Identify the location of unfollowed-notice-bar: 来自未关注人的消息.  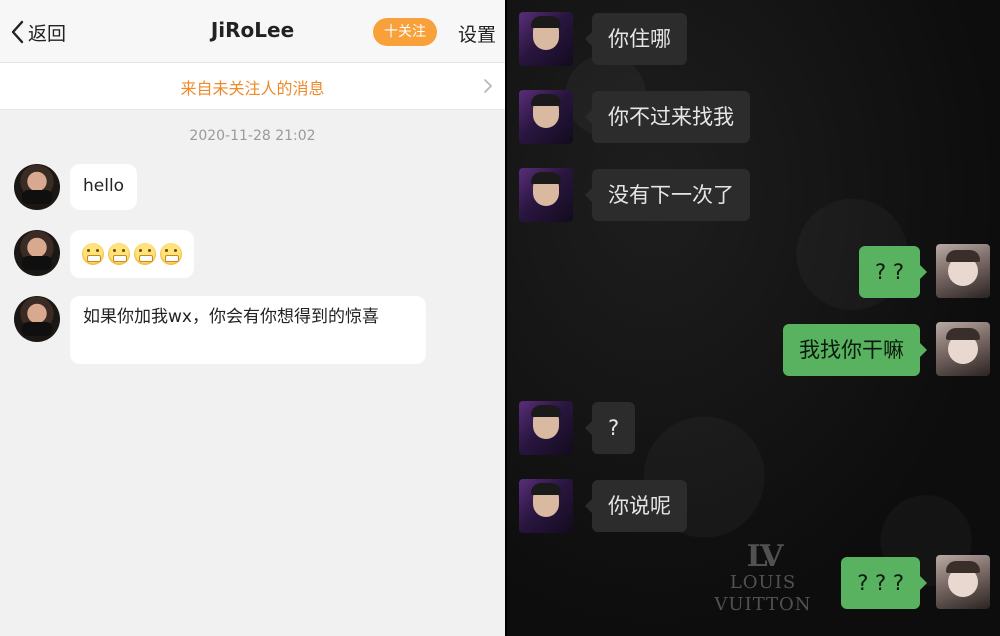
(252, 86).